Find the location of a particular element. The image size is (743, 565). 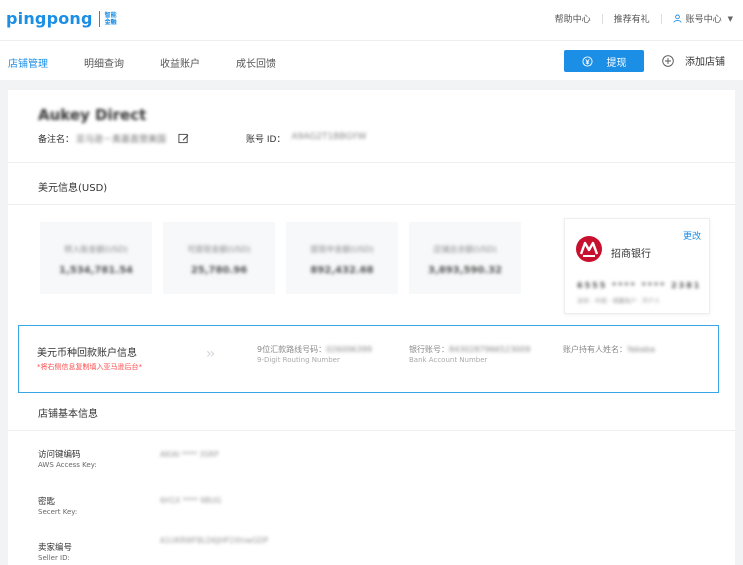

withdraw-icon is located at coordinates (587, 61).